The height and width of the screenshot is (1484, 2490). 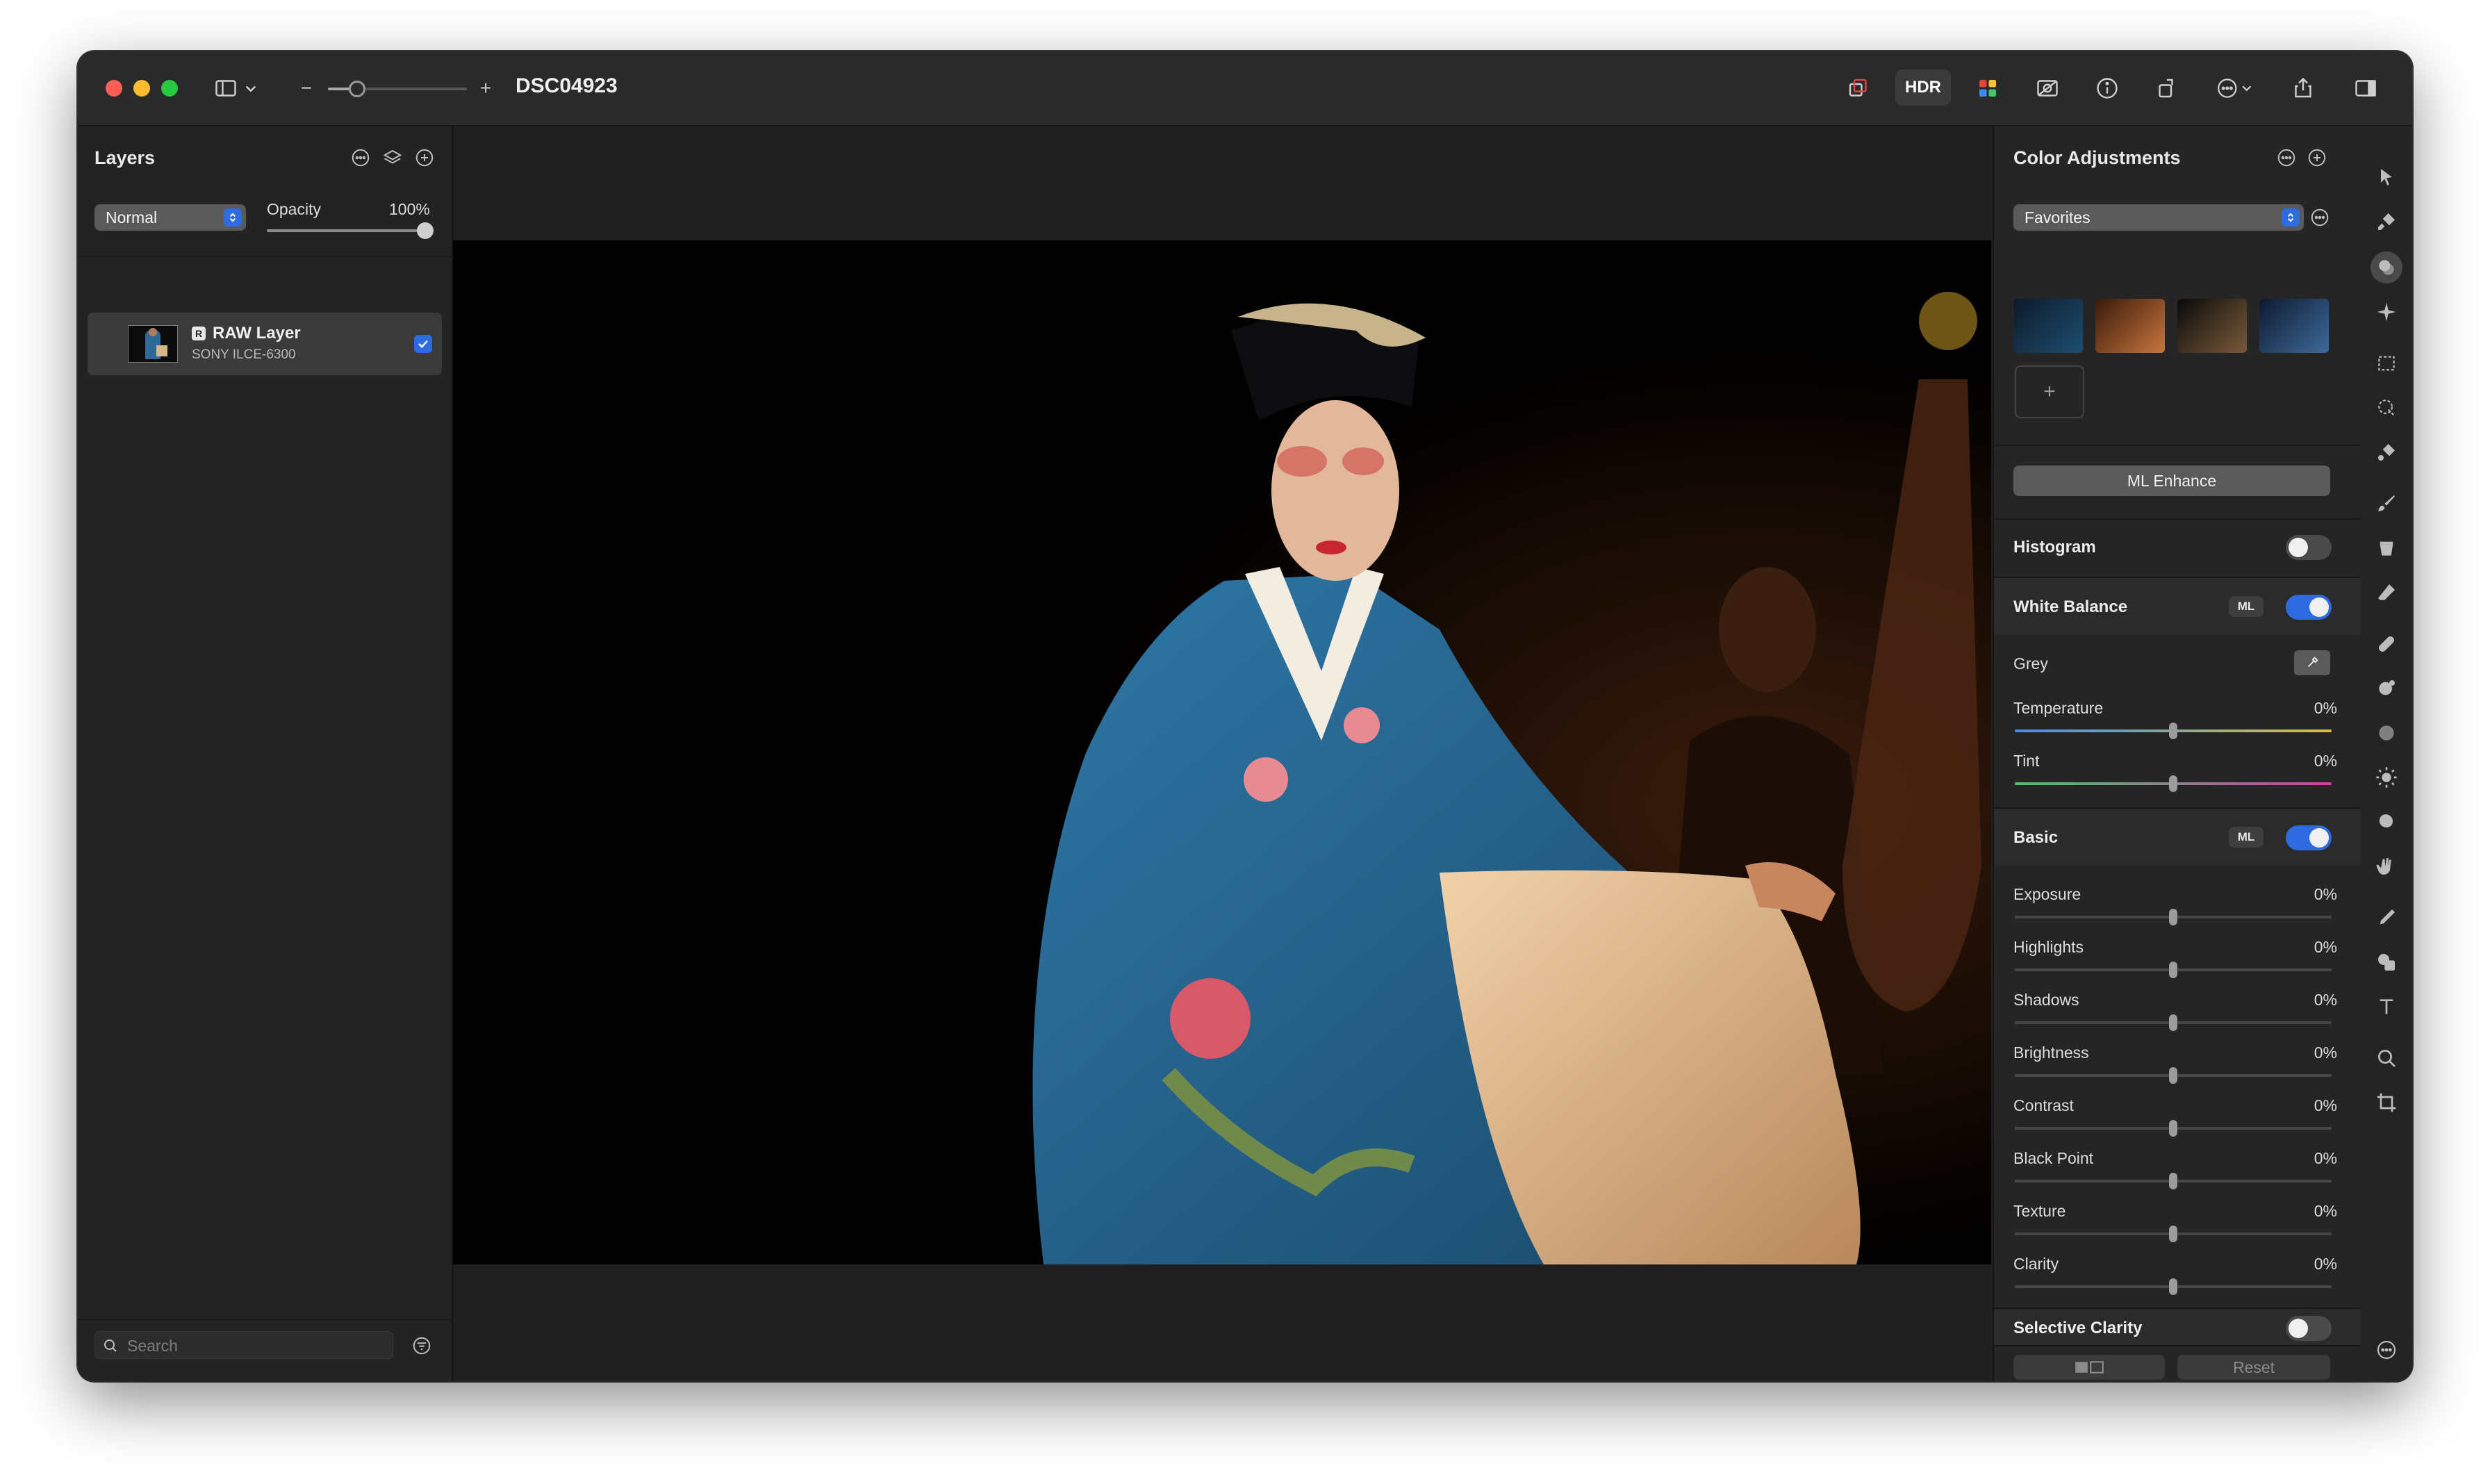 I want to click on zoom-in-icon: +, so click(x=486, y=88).